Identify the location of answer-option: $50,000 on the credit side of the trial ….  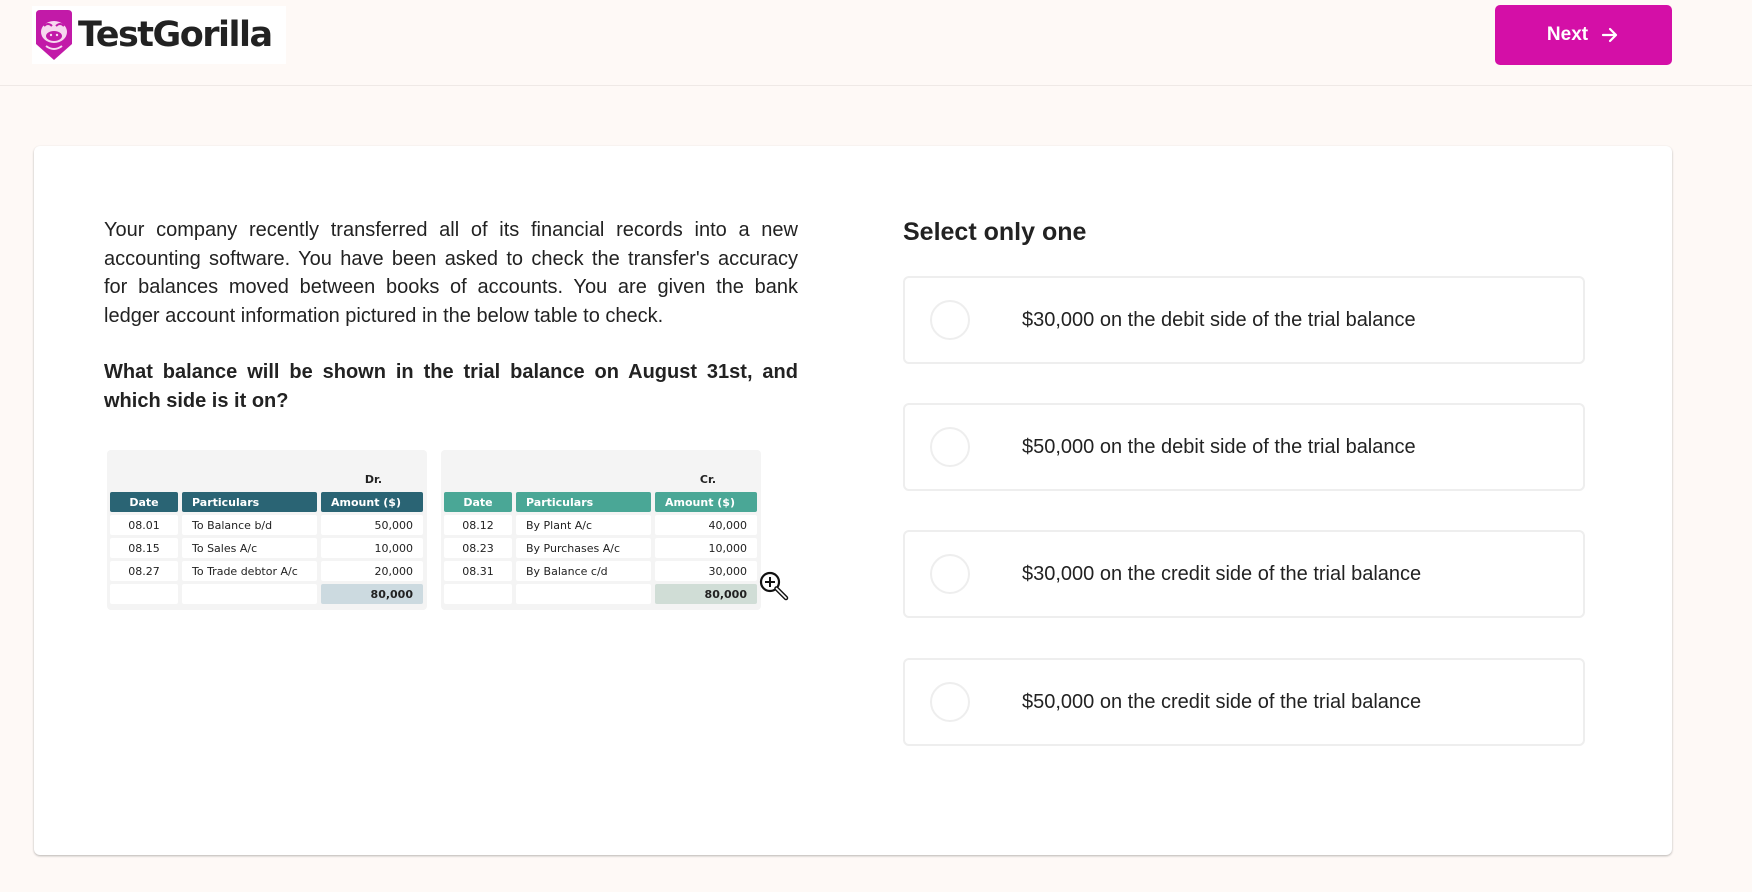
(1244, 702).